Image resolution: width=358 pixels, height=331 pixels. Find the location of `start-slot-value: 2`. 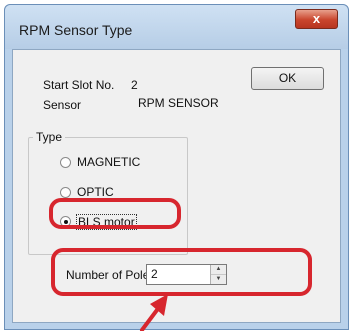

start-slot-value: 2 is located at coordinates (134, 85).